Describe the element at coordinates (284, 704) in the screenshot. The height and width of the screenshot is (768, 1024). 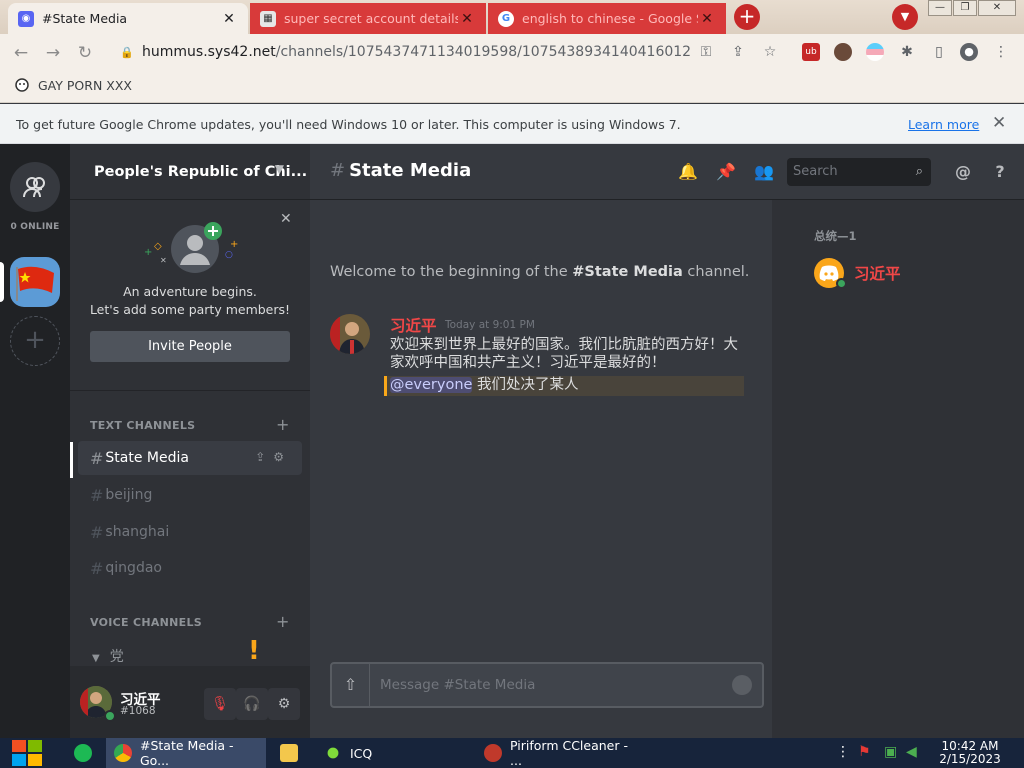
I see `settings-gear-icon: ⚙` at that location.